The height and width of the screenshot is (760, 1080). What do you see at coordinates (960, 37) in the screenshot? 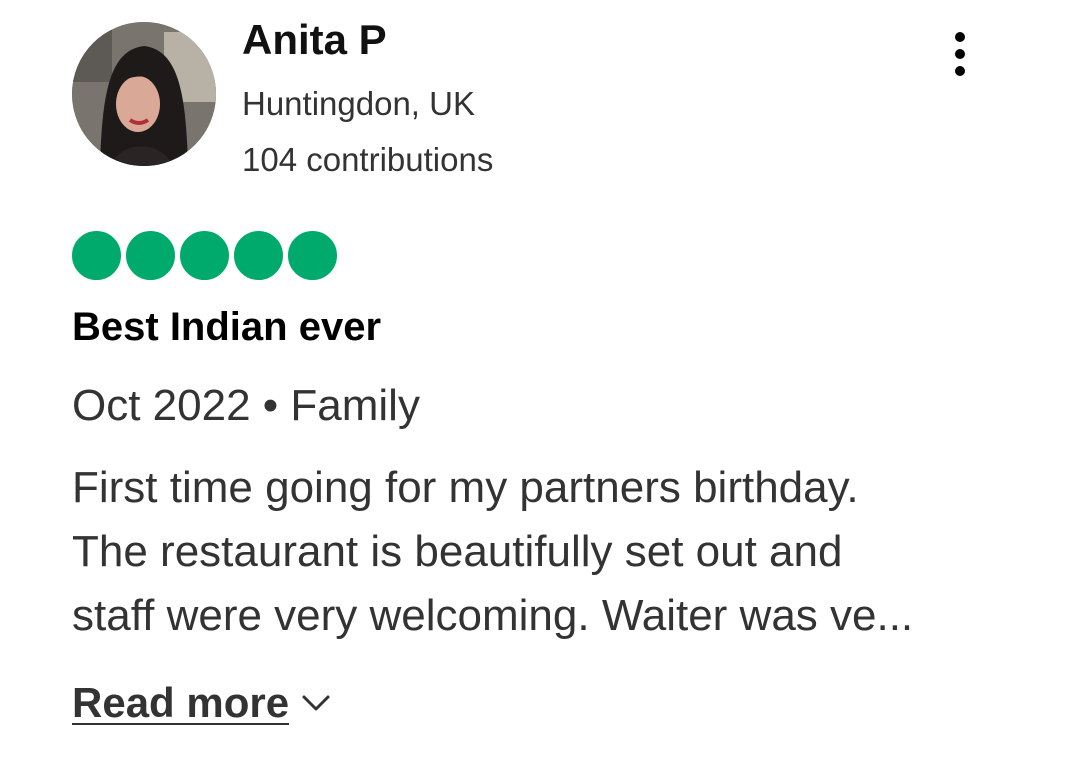
I see `more-vertical-icon` at bounding box center [960, 37].